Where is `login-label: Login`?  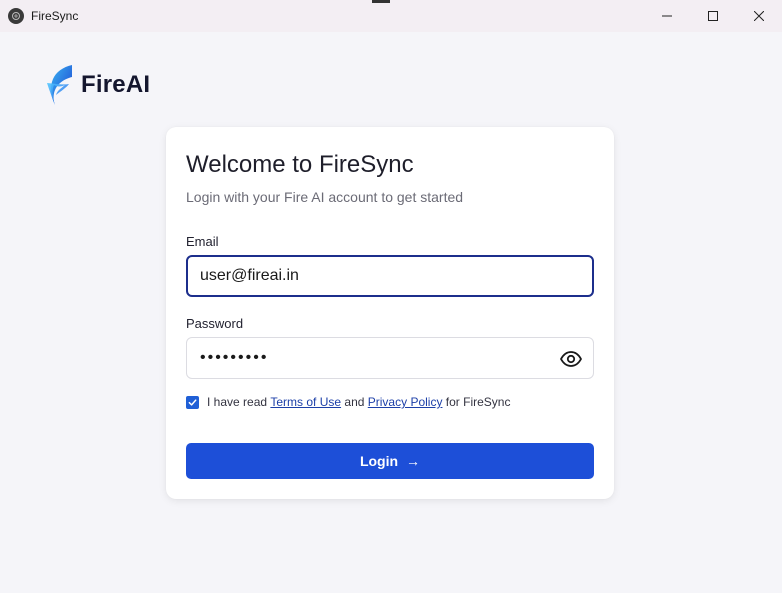 login-label: Login is located at coordinates (379, 461).